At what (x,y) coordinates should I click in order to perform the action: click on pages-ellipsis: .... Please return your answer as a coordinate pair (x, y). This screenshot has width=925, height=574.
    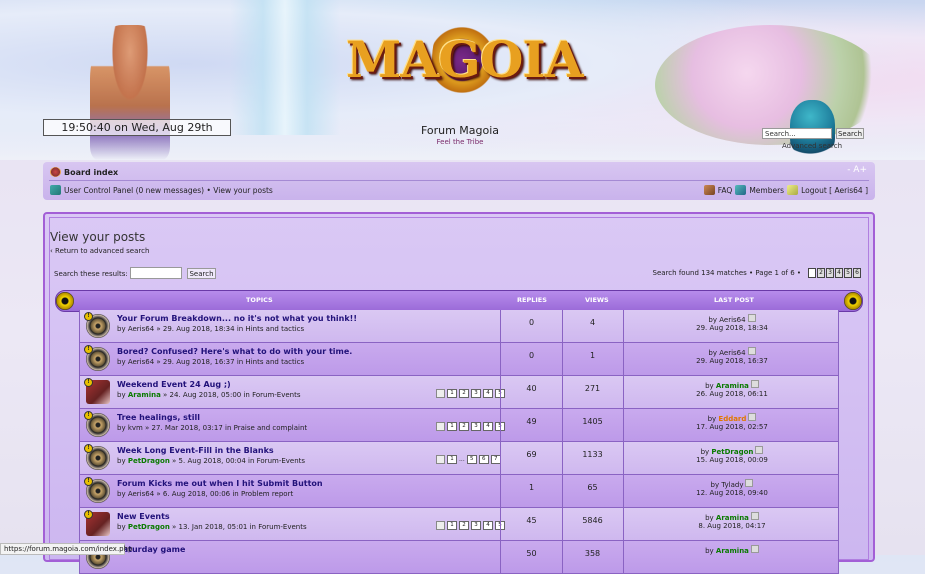
    Looking at the image, I should click on (462, 459).